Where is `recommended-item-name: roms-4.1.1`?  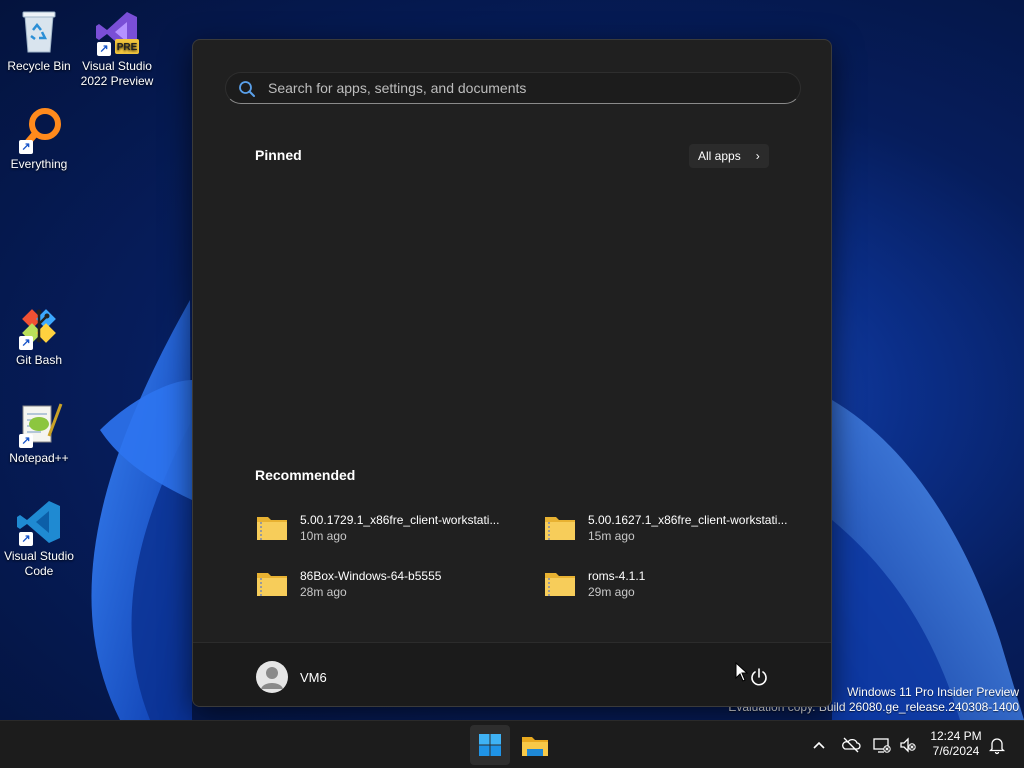
recommended-item-name: roms-4.1.1 is located at coordinates (617, 576).